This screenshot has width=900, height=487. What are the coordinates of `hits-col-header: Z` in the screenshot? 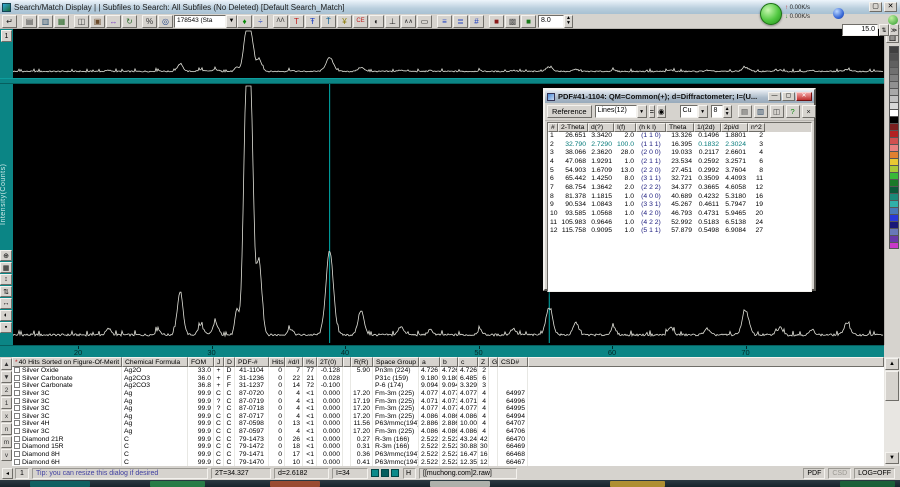 It's located at (483, 362).